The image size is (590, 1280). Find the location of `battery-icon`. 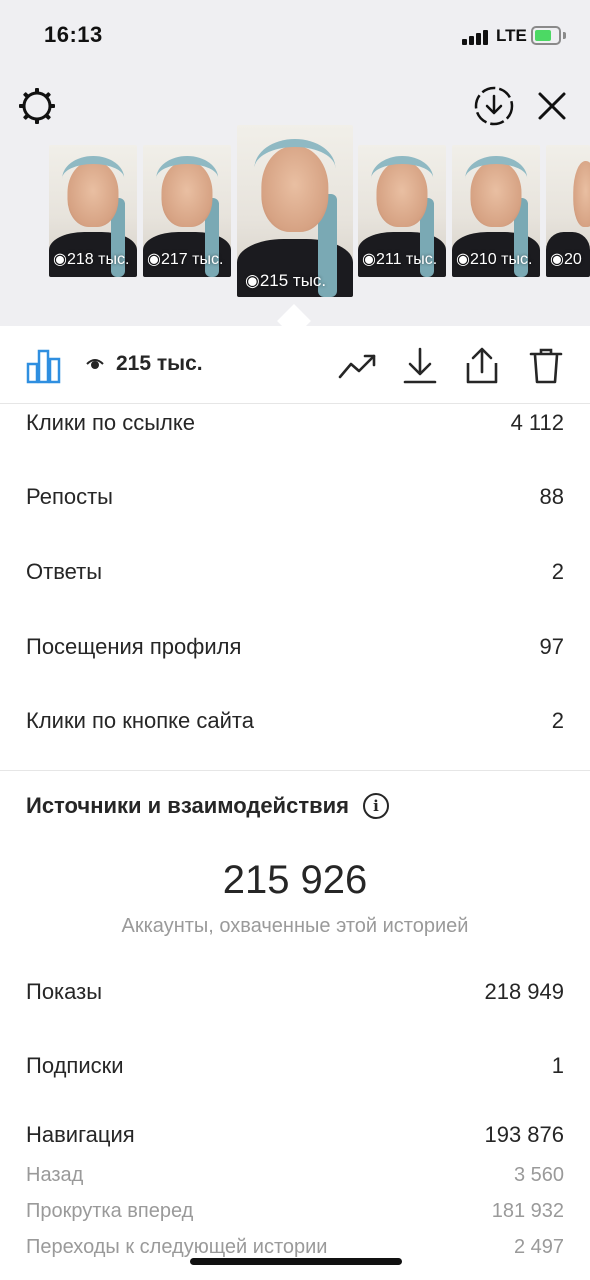

battery-icon is located at coordinates (546, 35).